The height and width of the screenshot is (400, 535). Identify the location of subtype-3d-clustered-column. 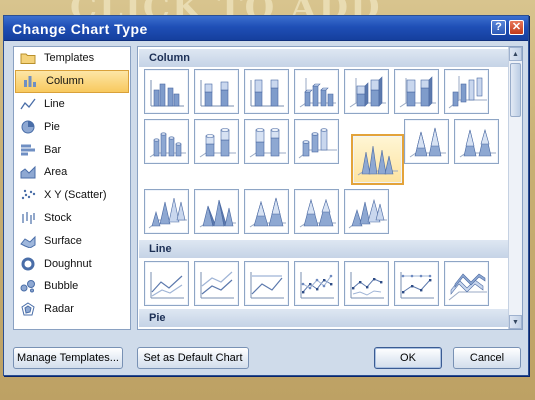
(316, 91).